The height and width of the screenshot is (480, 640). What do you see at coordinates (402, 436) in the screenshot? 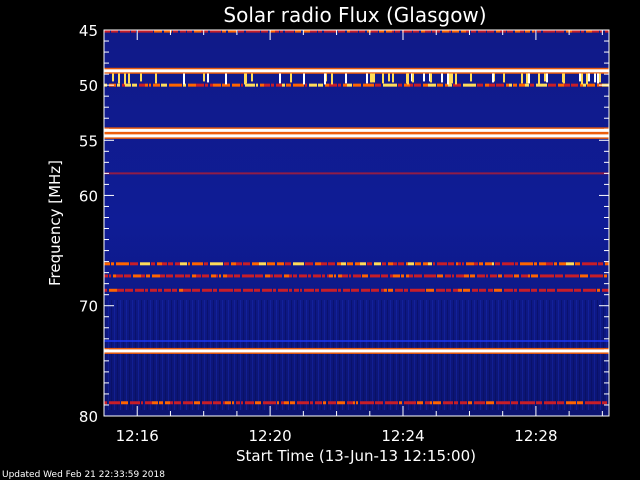
I see `x-tick-label: 12:24` at bounding box center [402, 436].